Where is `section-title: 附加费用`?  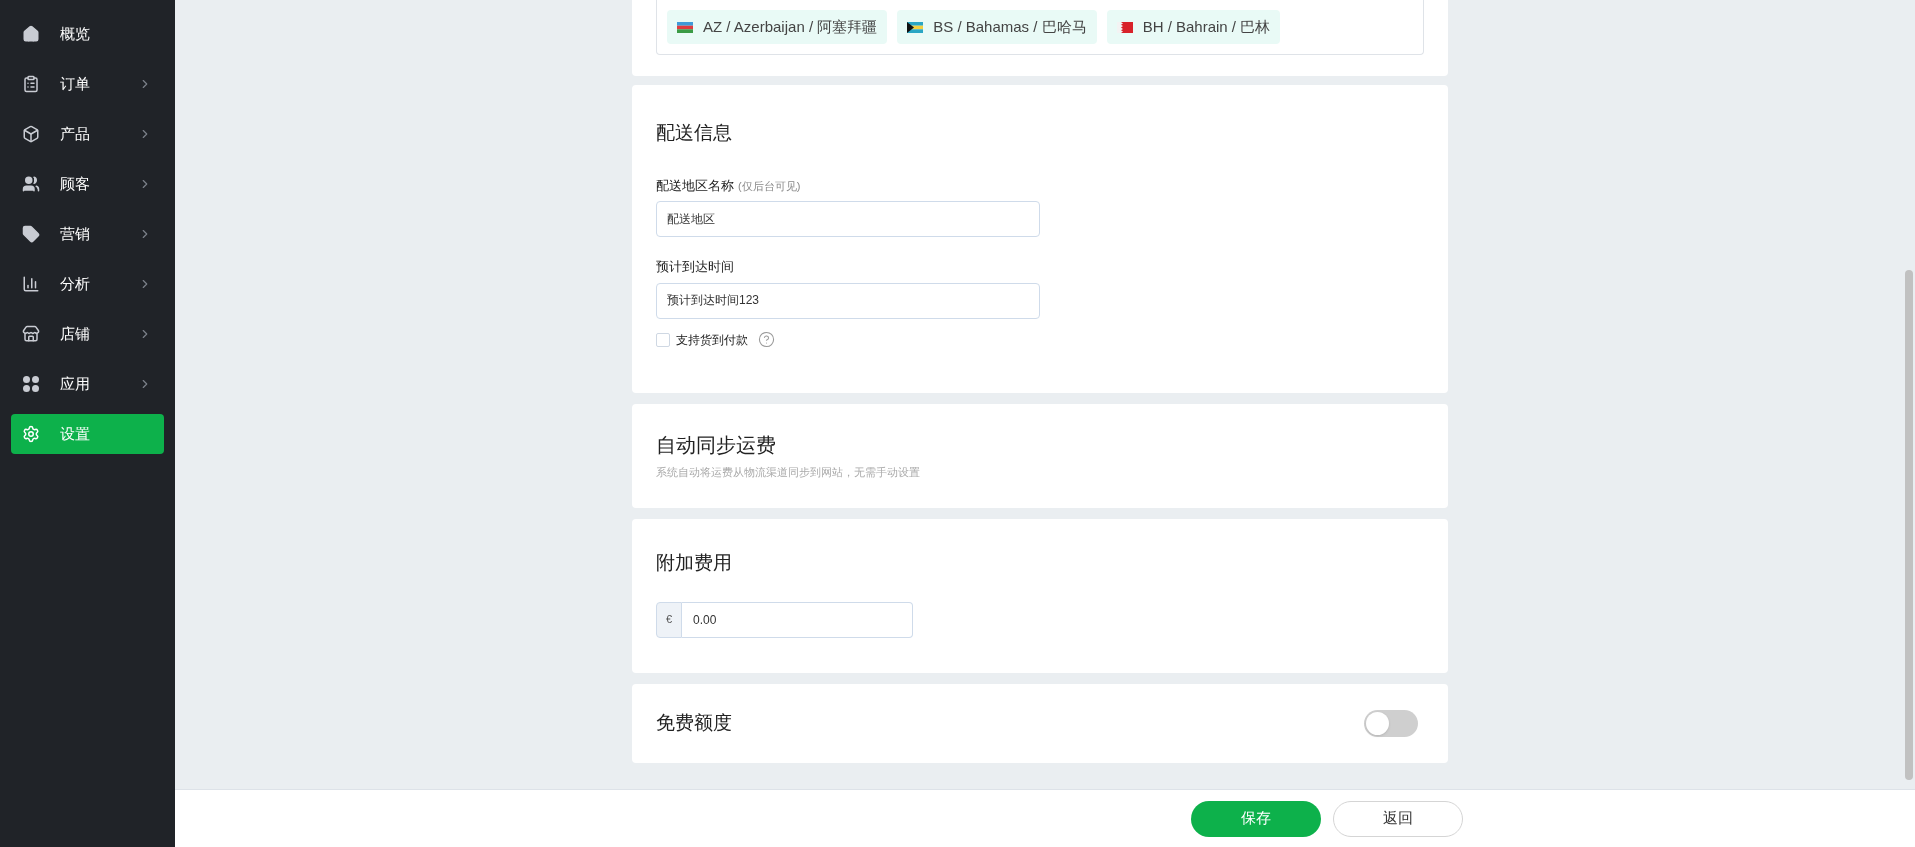 section-title: 附加费用 is located at coordinates (694, 563).